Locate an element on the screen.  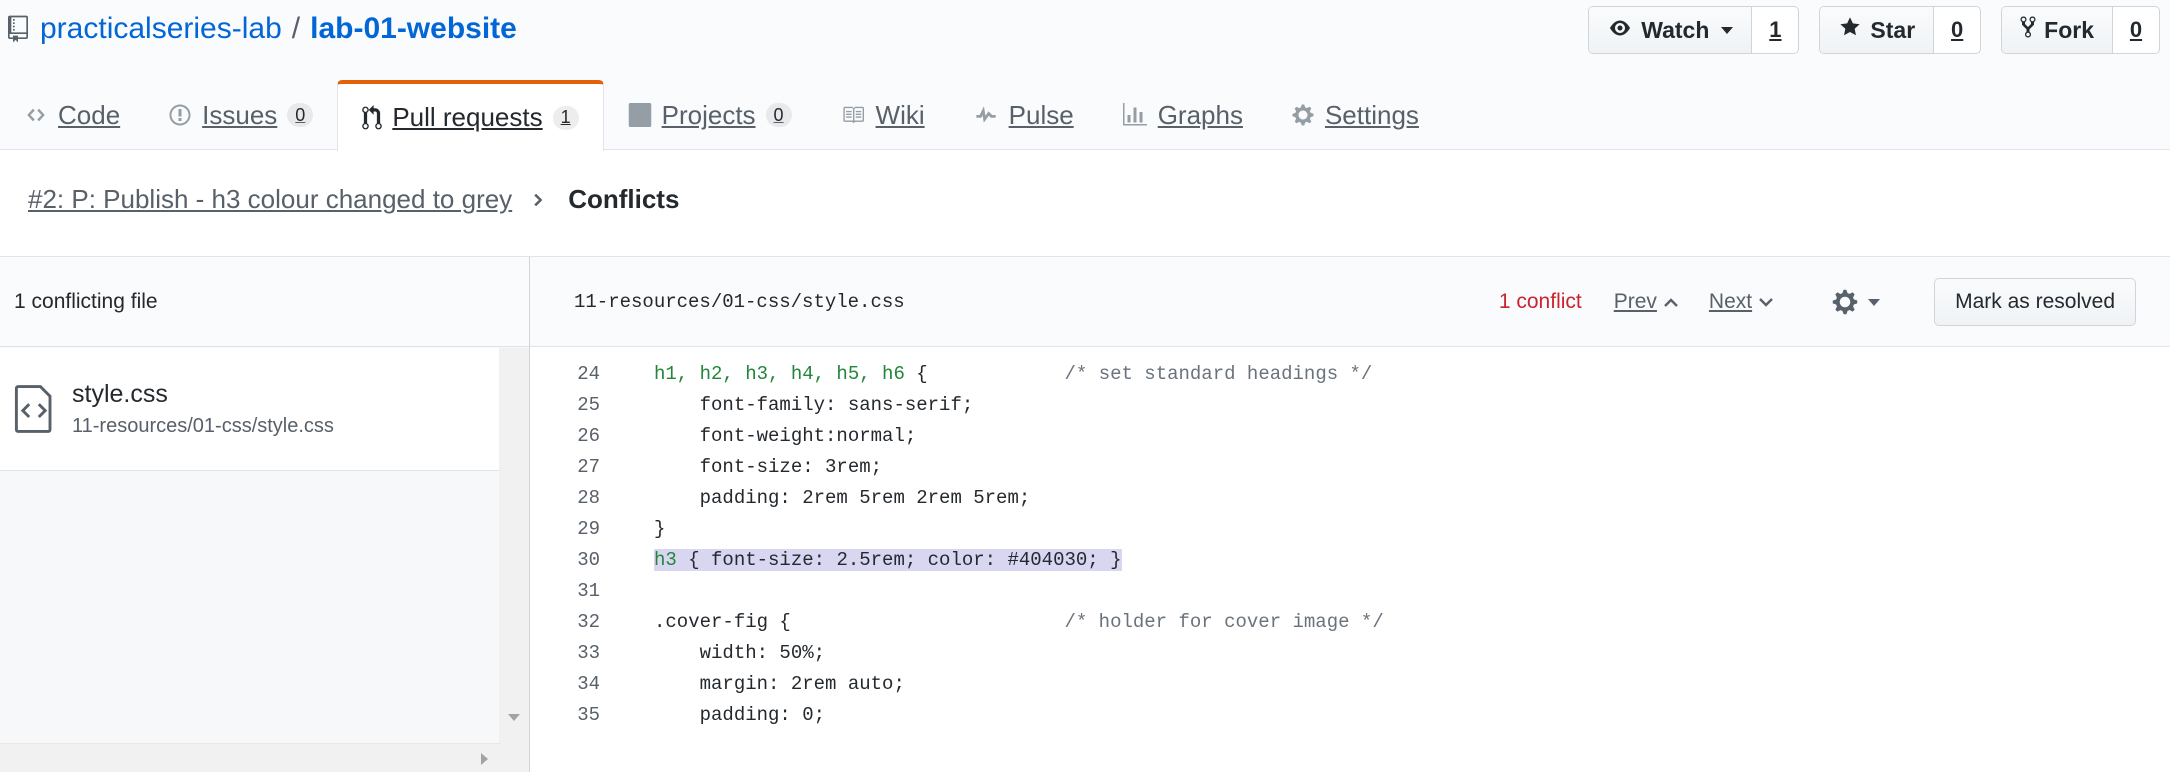
line-number: 34 is located at coordinates (588, 683).